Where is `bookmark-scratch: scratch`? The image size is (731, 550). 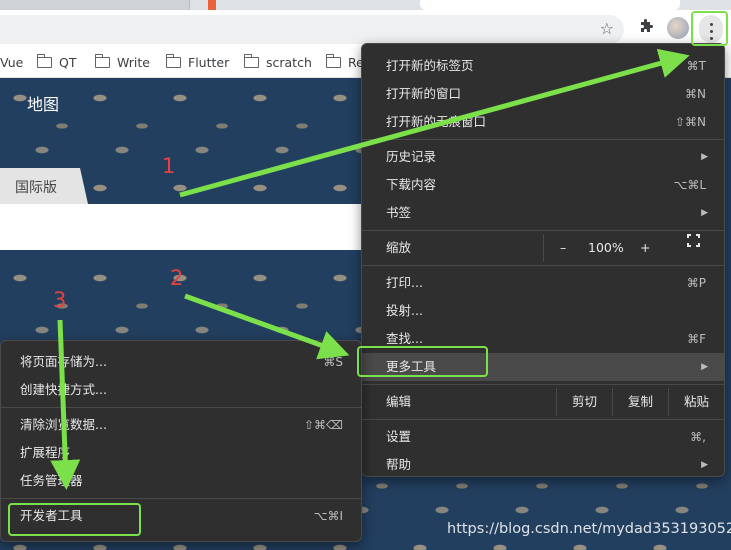 bookmark-scratch: scratch is located at coordinates (277, 63).